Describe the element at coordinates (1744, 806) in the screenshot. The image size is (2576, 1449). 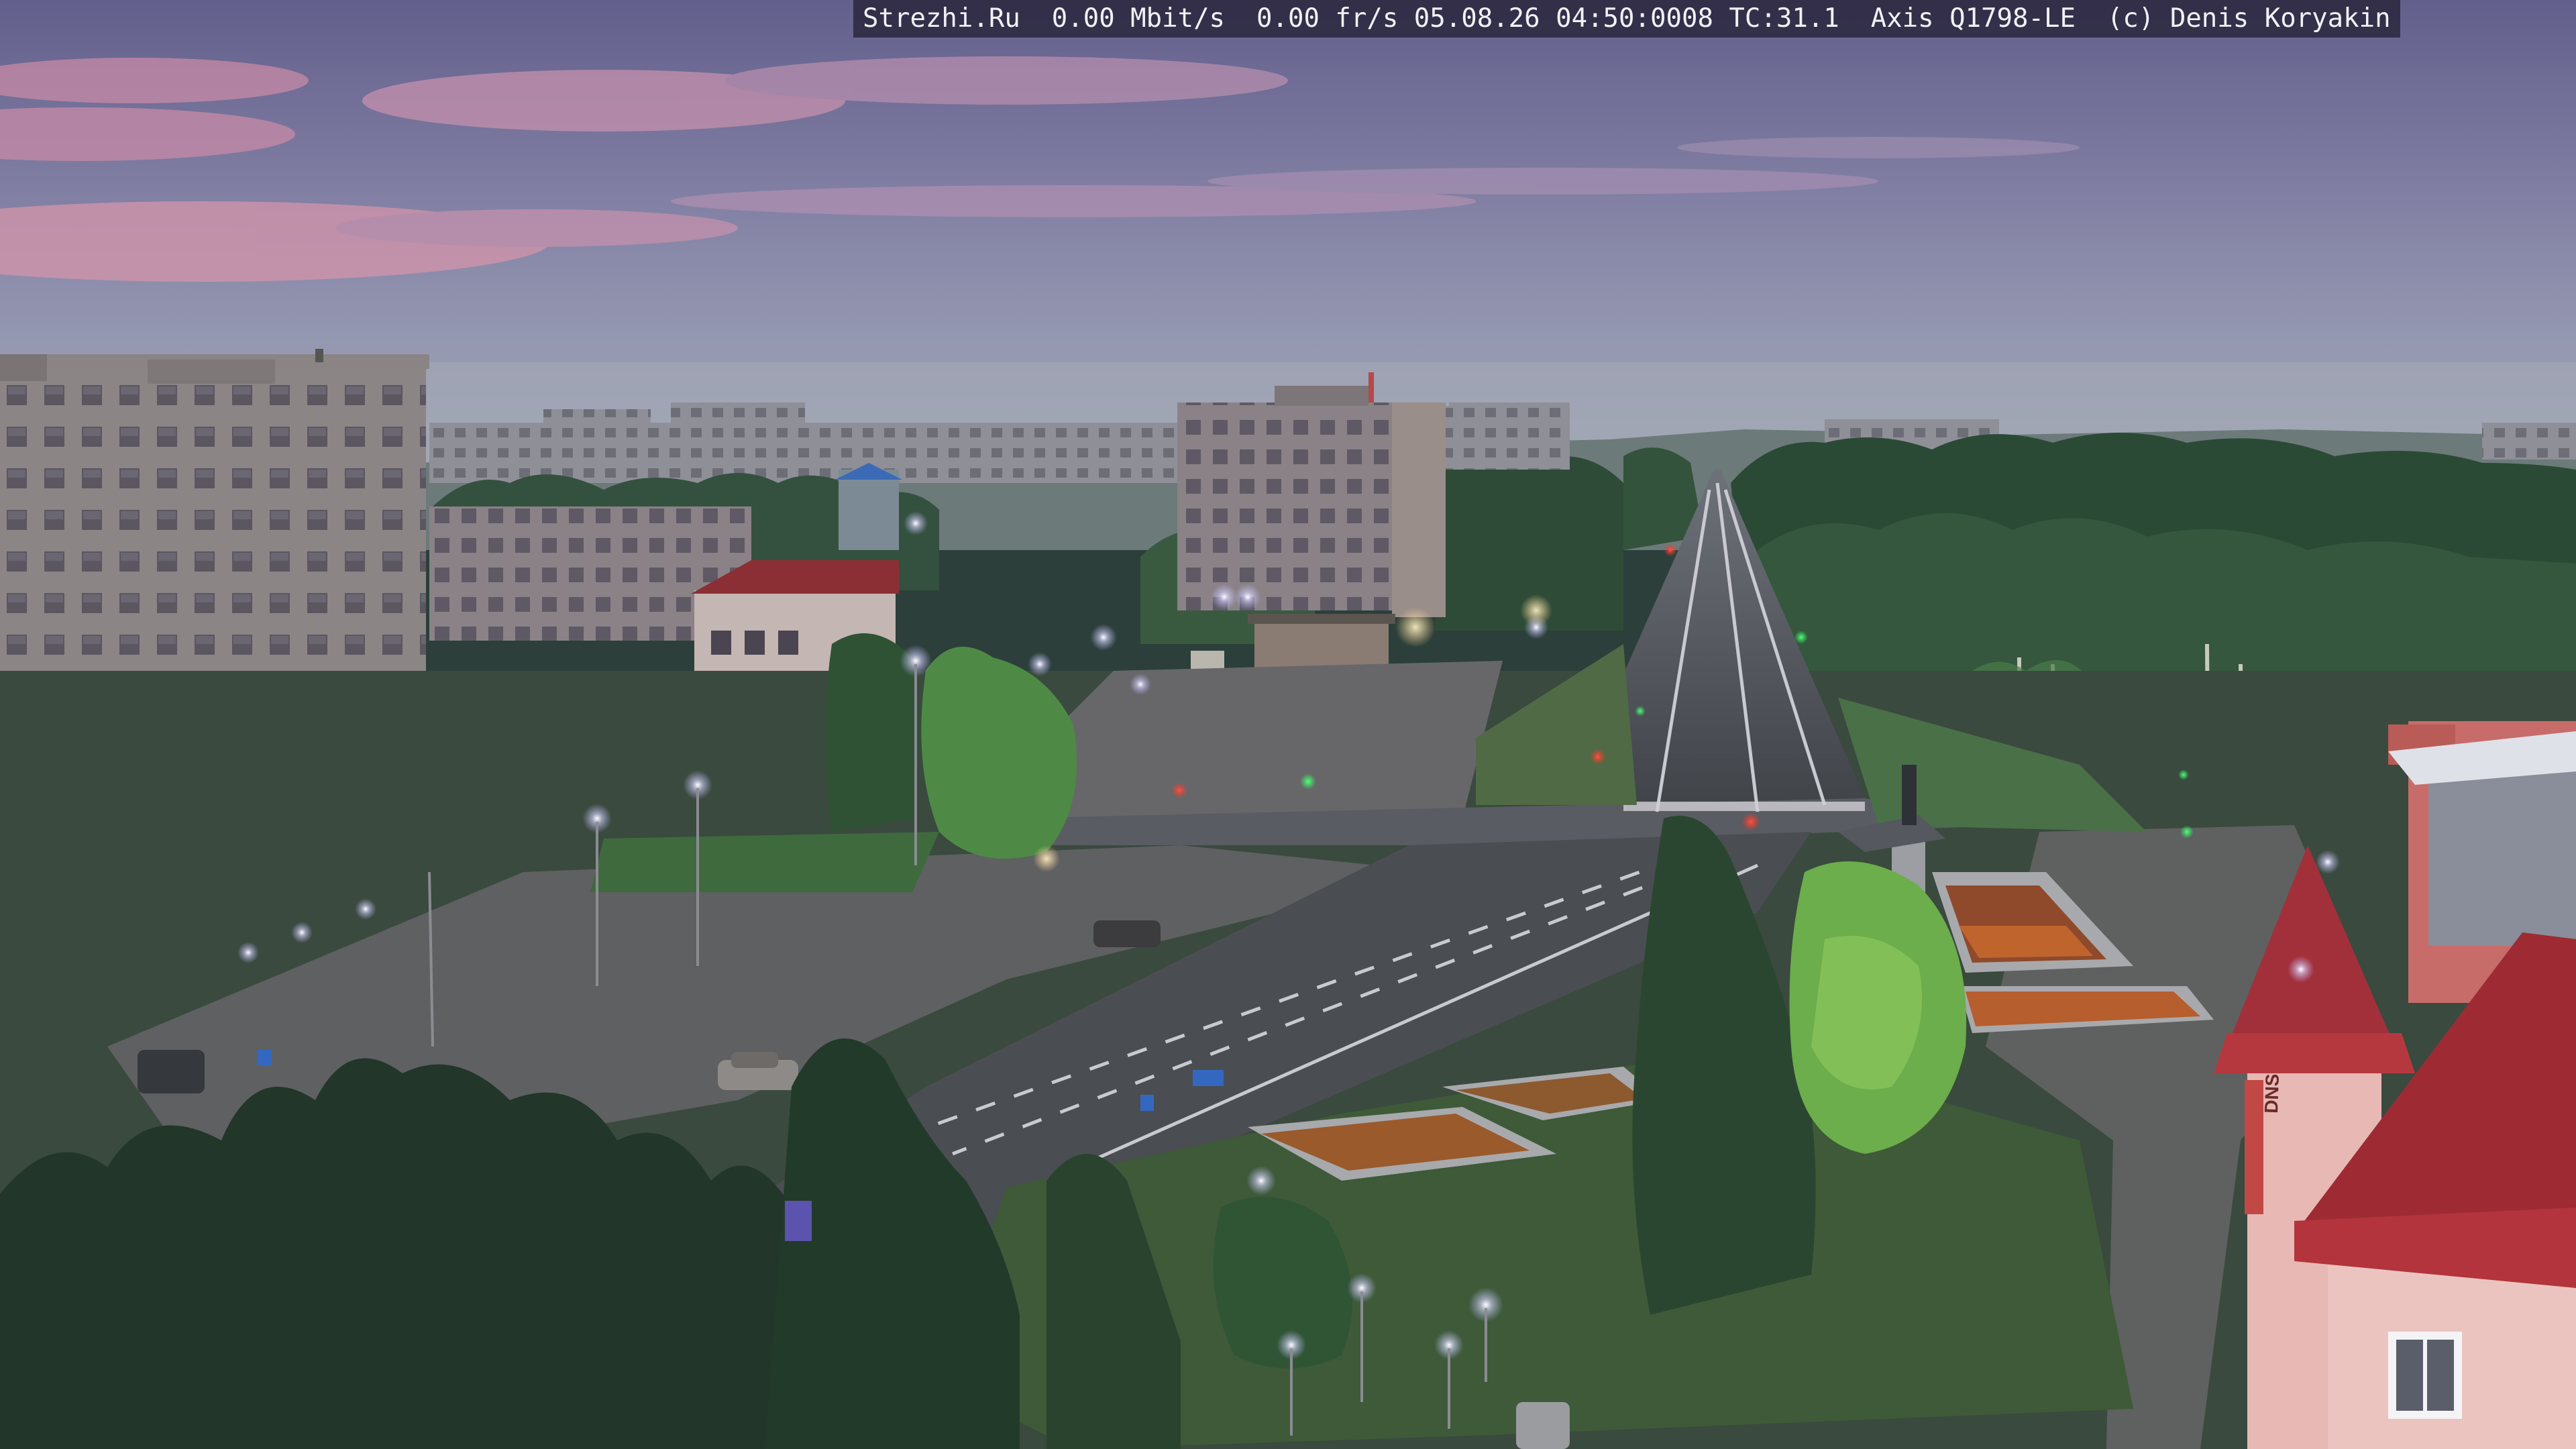
I see `crosswalk` at that location.